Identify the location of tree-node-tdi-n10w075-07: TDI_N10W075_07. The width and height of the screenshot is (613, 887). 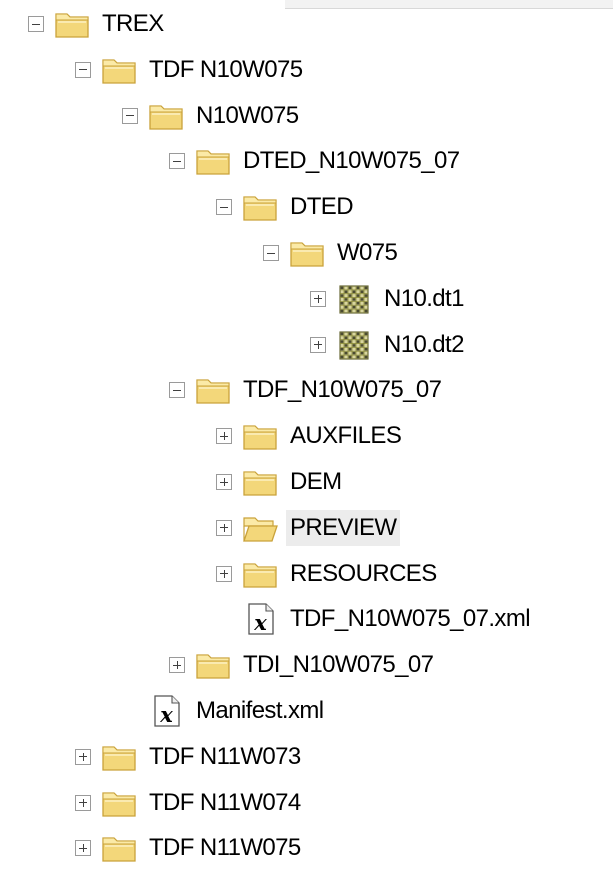
(303, 665).